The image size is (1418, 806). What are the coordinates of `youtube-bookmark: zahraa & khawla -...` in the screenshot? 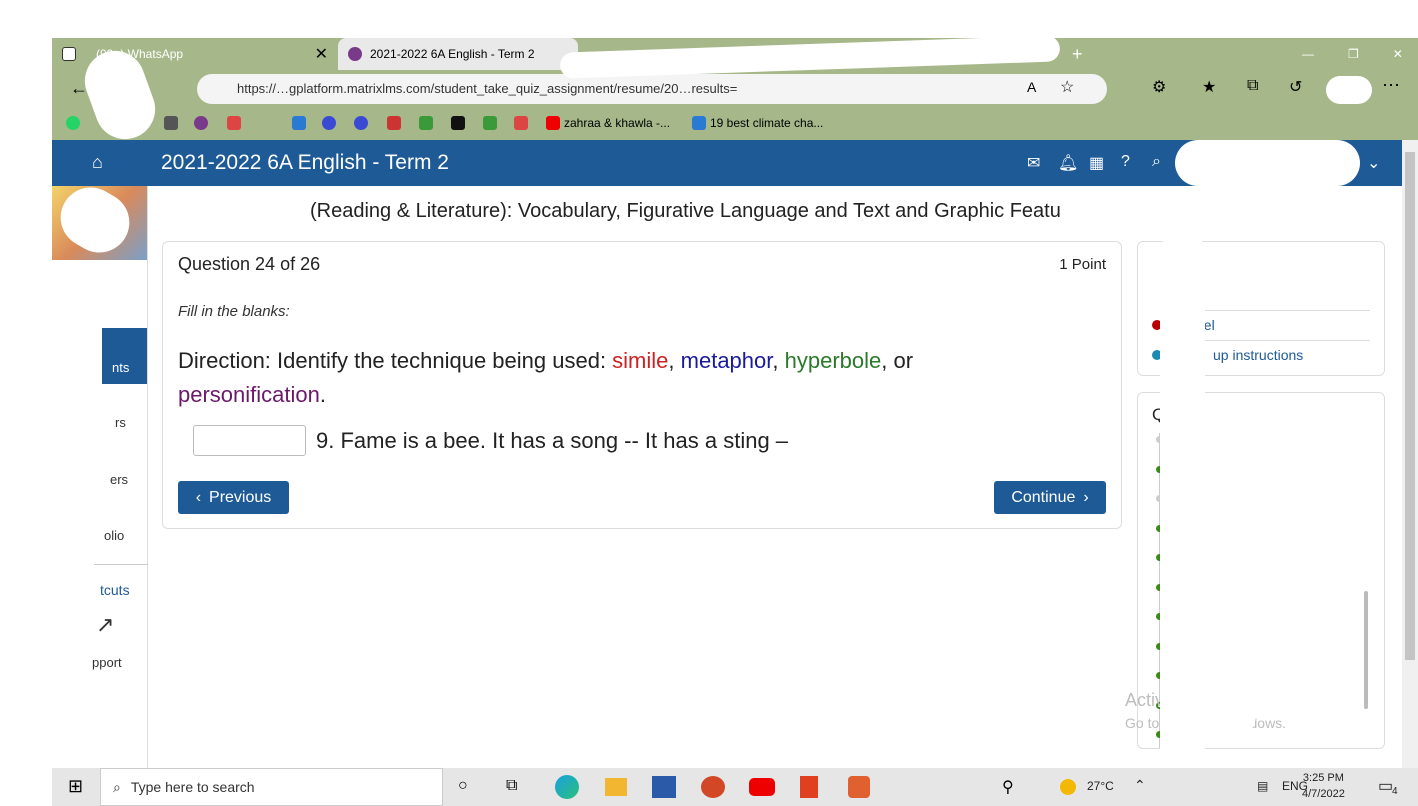 It's located at (608, 123).